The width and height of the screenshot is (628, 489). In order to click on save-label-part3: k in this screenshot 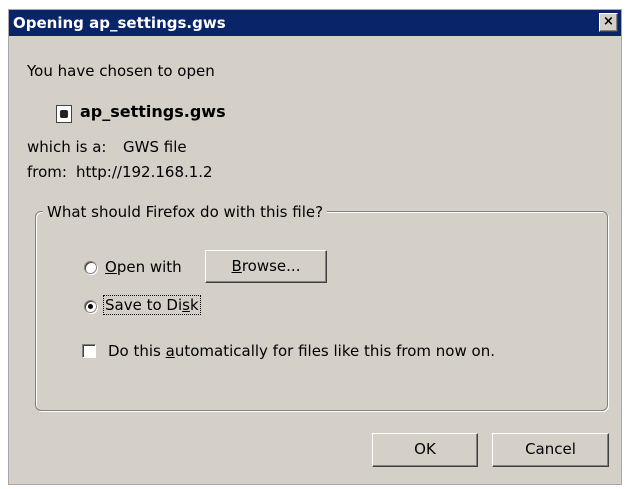, I will do `click(194, 305)`.